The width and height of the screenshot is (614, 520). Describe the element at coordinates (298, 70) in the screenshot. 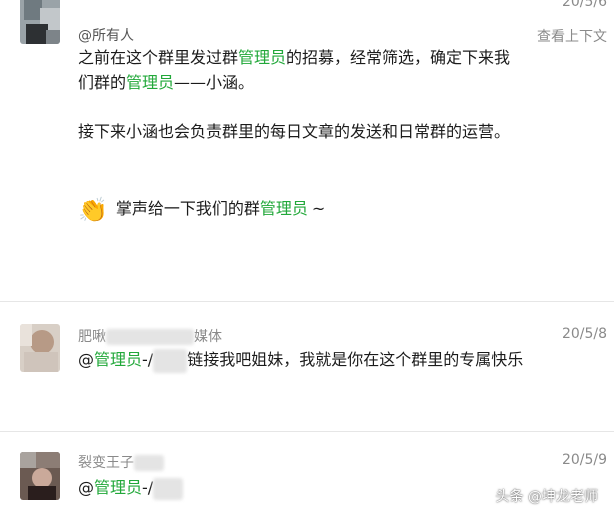

I see `message-paragraph: 之前在这个群里发过群管理员的招募，经常筛选，确定下来我们群的管理员——小涵。` at that location.